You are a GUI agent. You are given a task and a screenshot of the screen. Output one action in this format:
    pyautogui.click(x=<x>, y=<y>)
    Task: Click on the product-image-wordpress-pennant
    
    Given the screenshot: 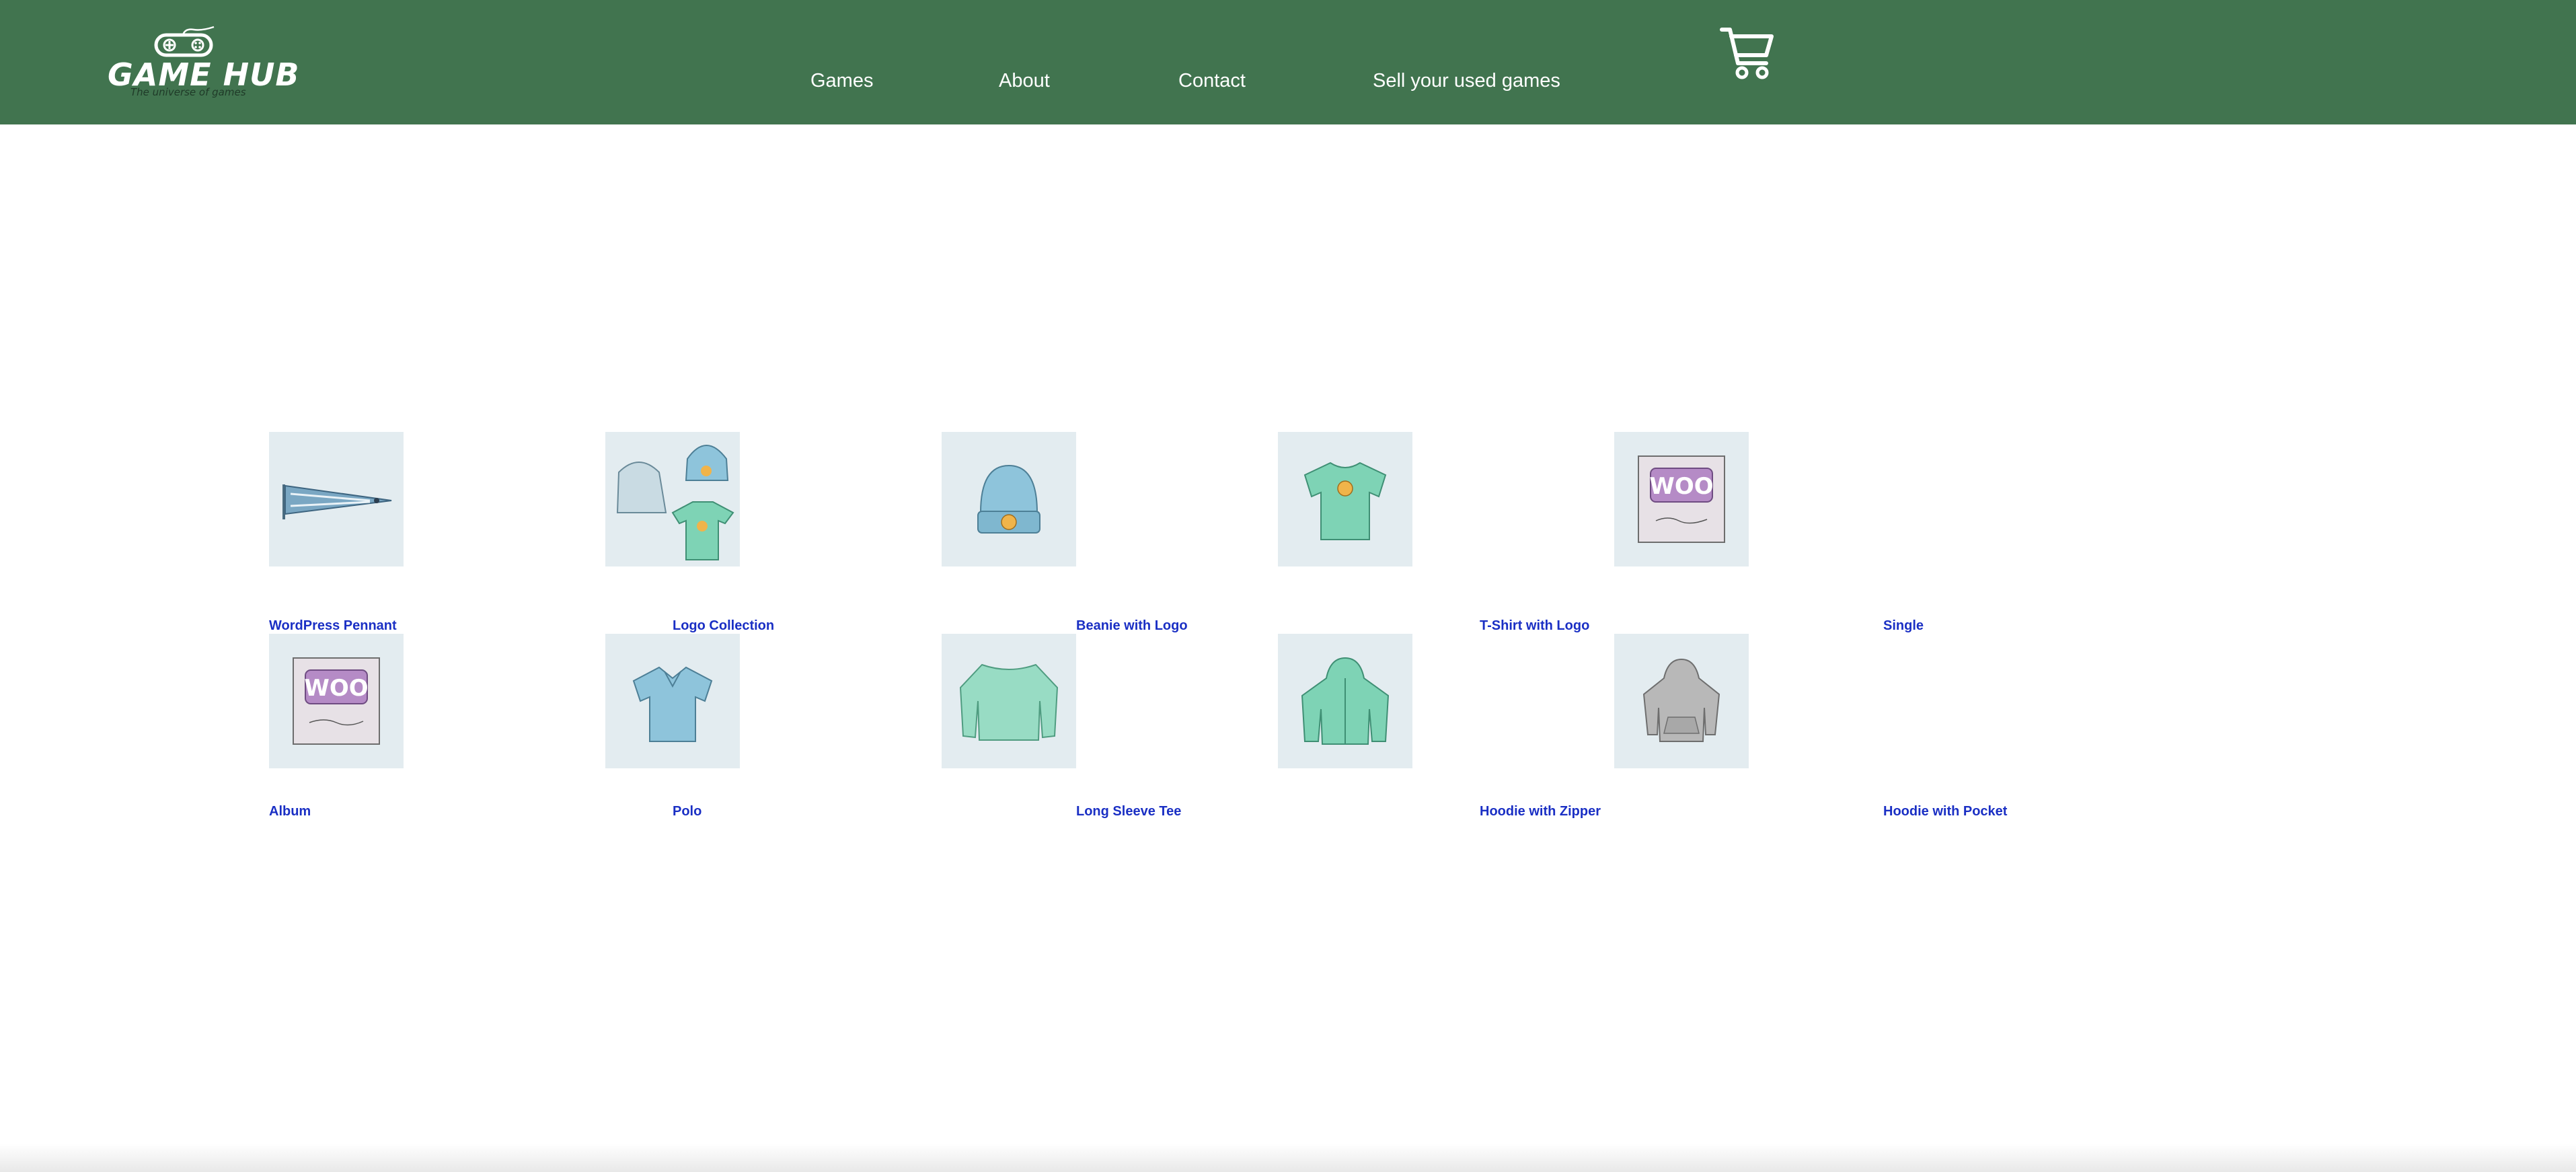 What is the action you would take?
    pyautogui.click(x=336, y=499)
    